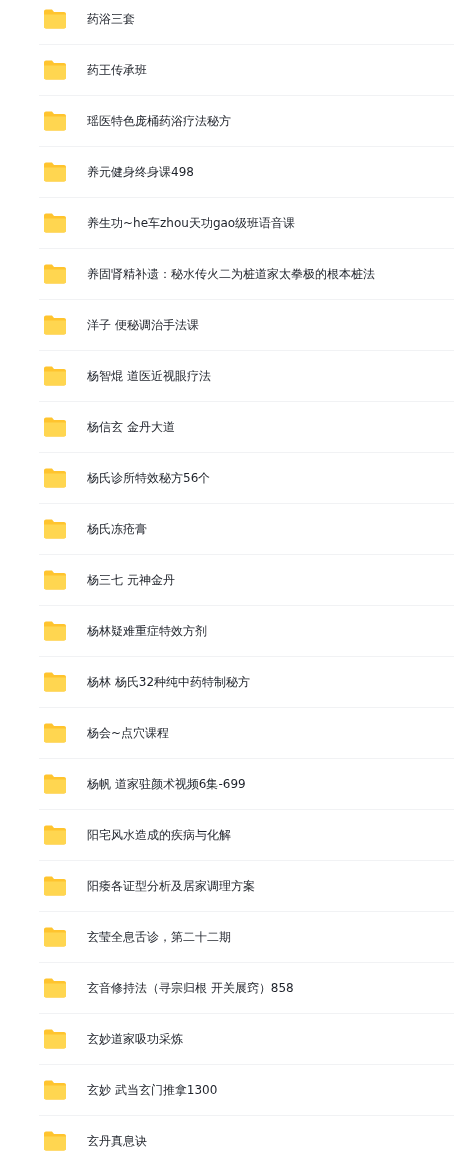  Describe the element at coordinates (191, 223) in the screenshot. I see `folder-name: 养生功~he车zhou天功gao级班语音课` at that location.